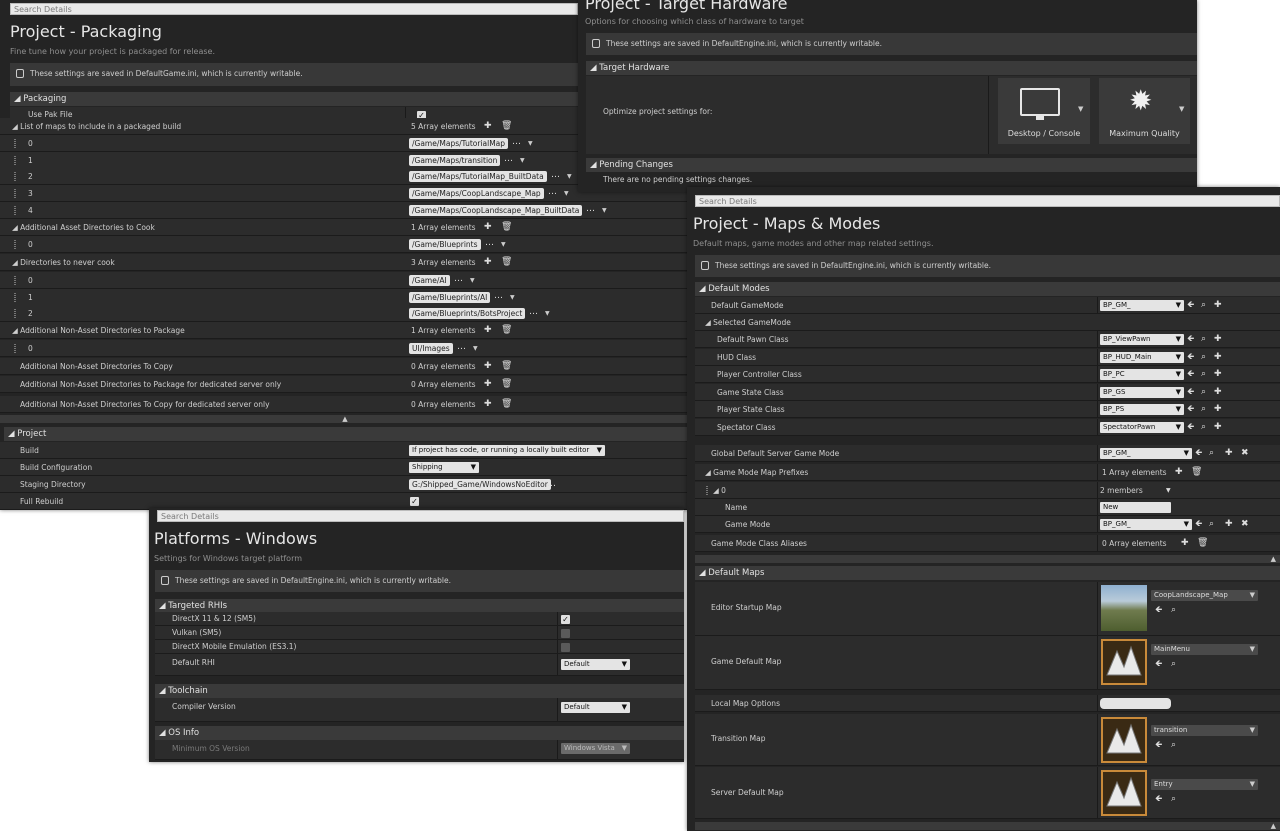 This screenshot has width=1280, height=831. What do you see at coordinates (565, 619) in the screenshot?
I see `directx-checkbox: ✓` at bounding box center [565, 619].